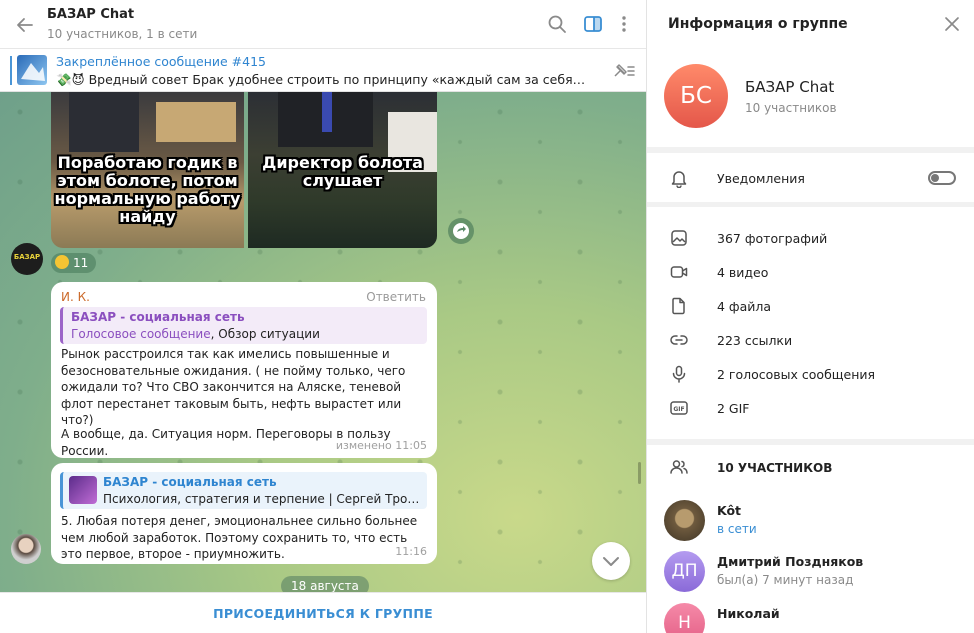 The height and width of the screenshot is (633, 974). I want to click on scroll-down-button, so click(611, 561).